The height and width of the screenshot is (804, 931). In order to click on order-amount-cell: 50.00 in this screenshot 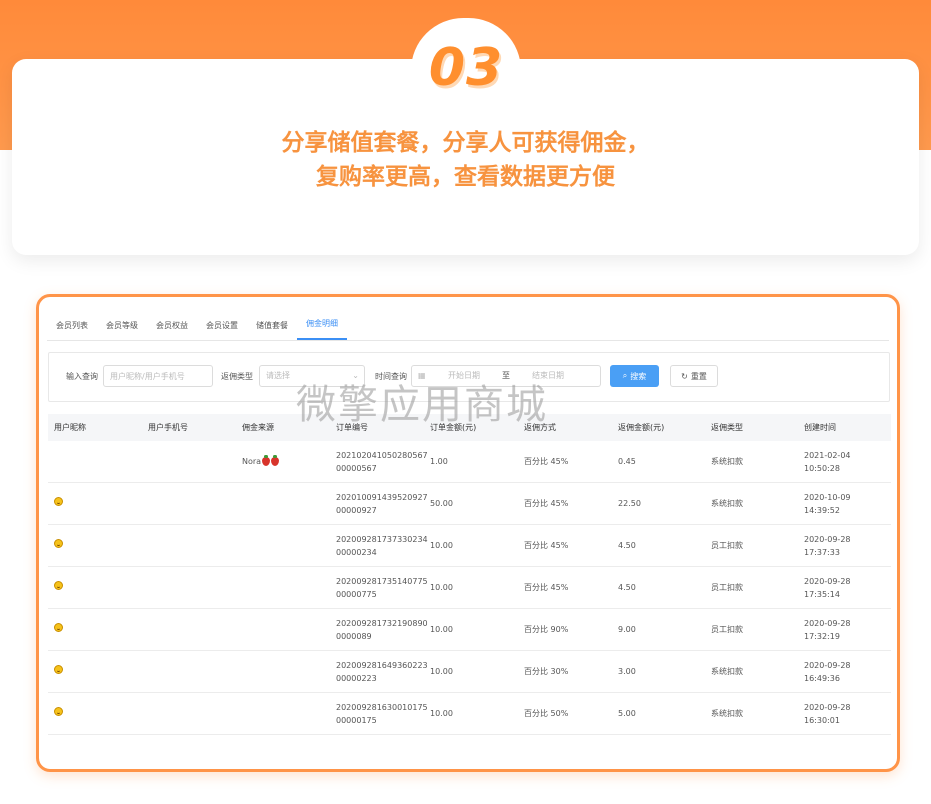, I will do `click(441, 503)`.